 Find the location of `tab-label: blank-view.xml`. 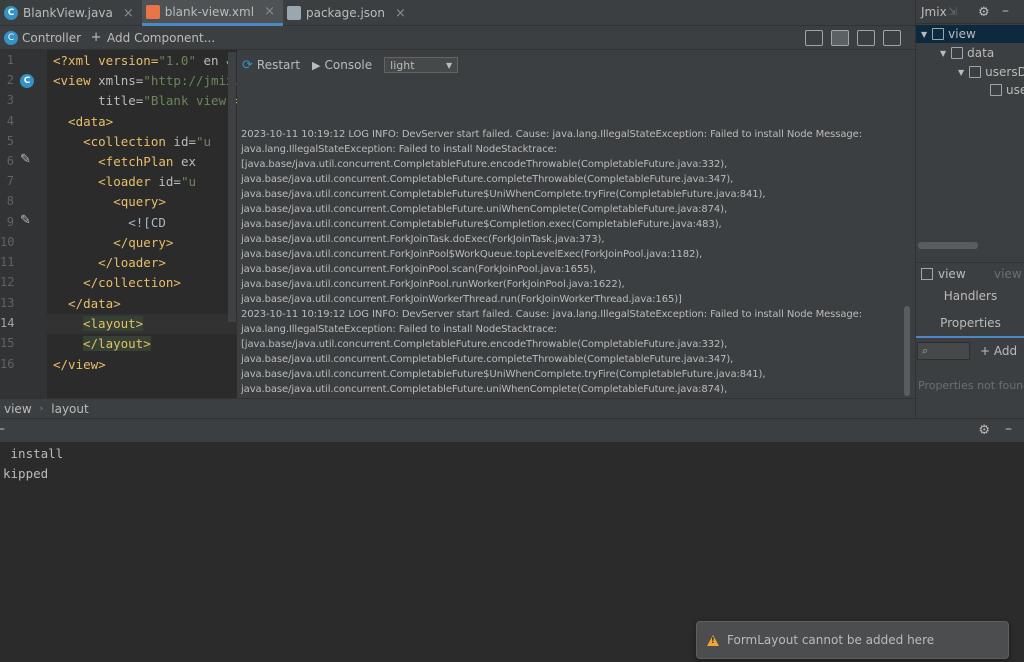

tab-label: blank-view.xml is located at coordinates (209, 11).